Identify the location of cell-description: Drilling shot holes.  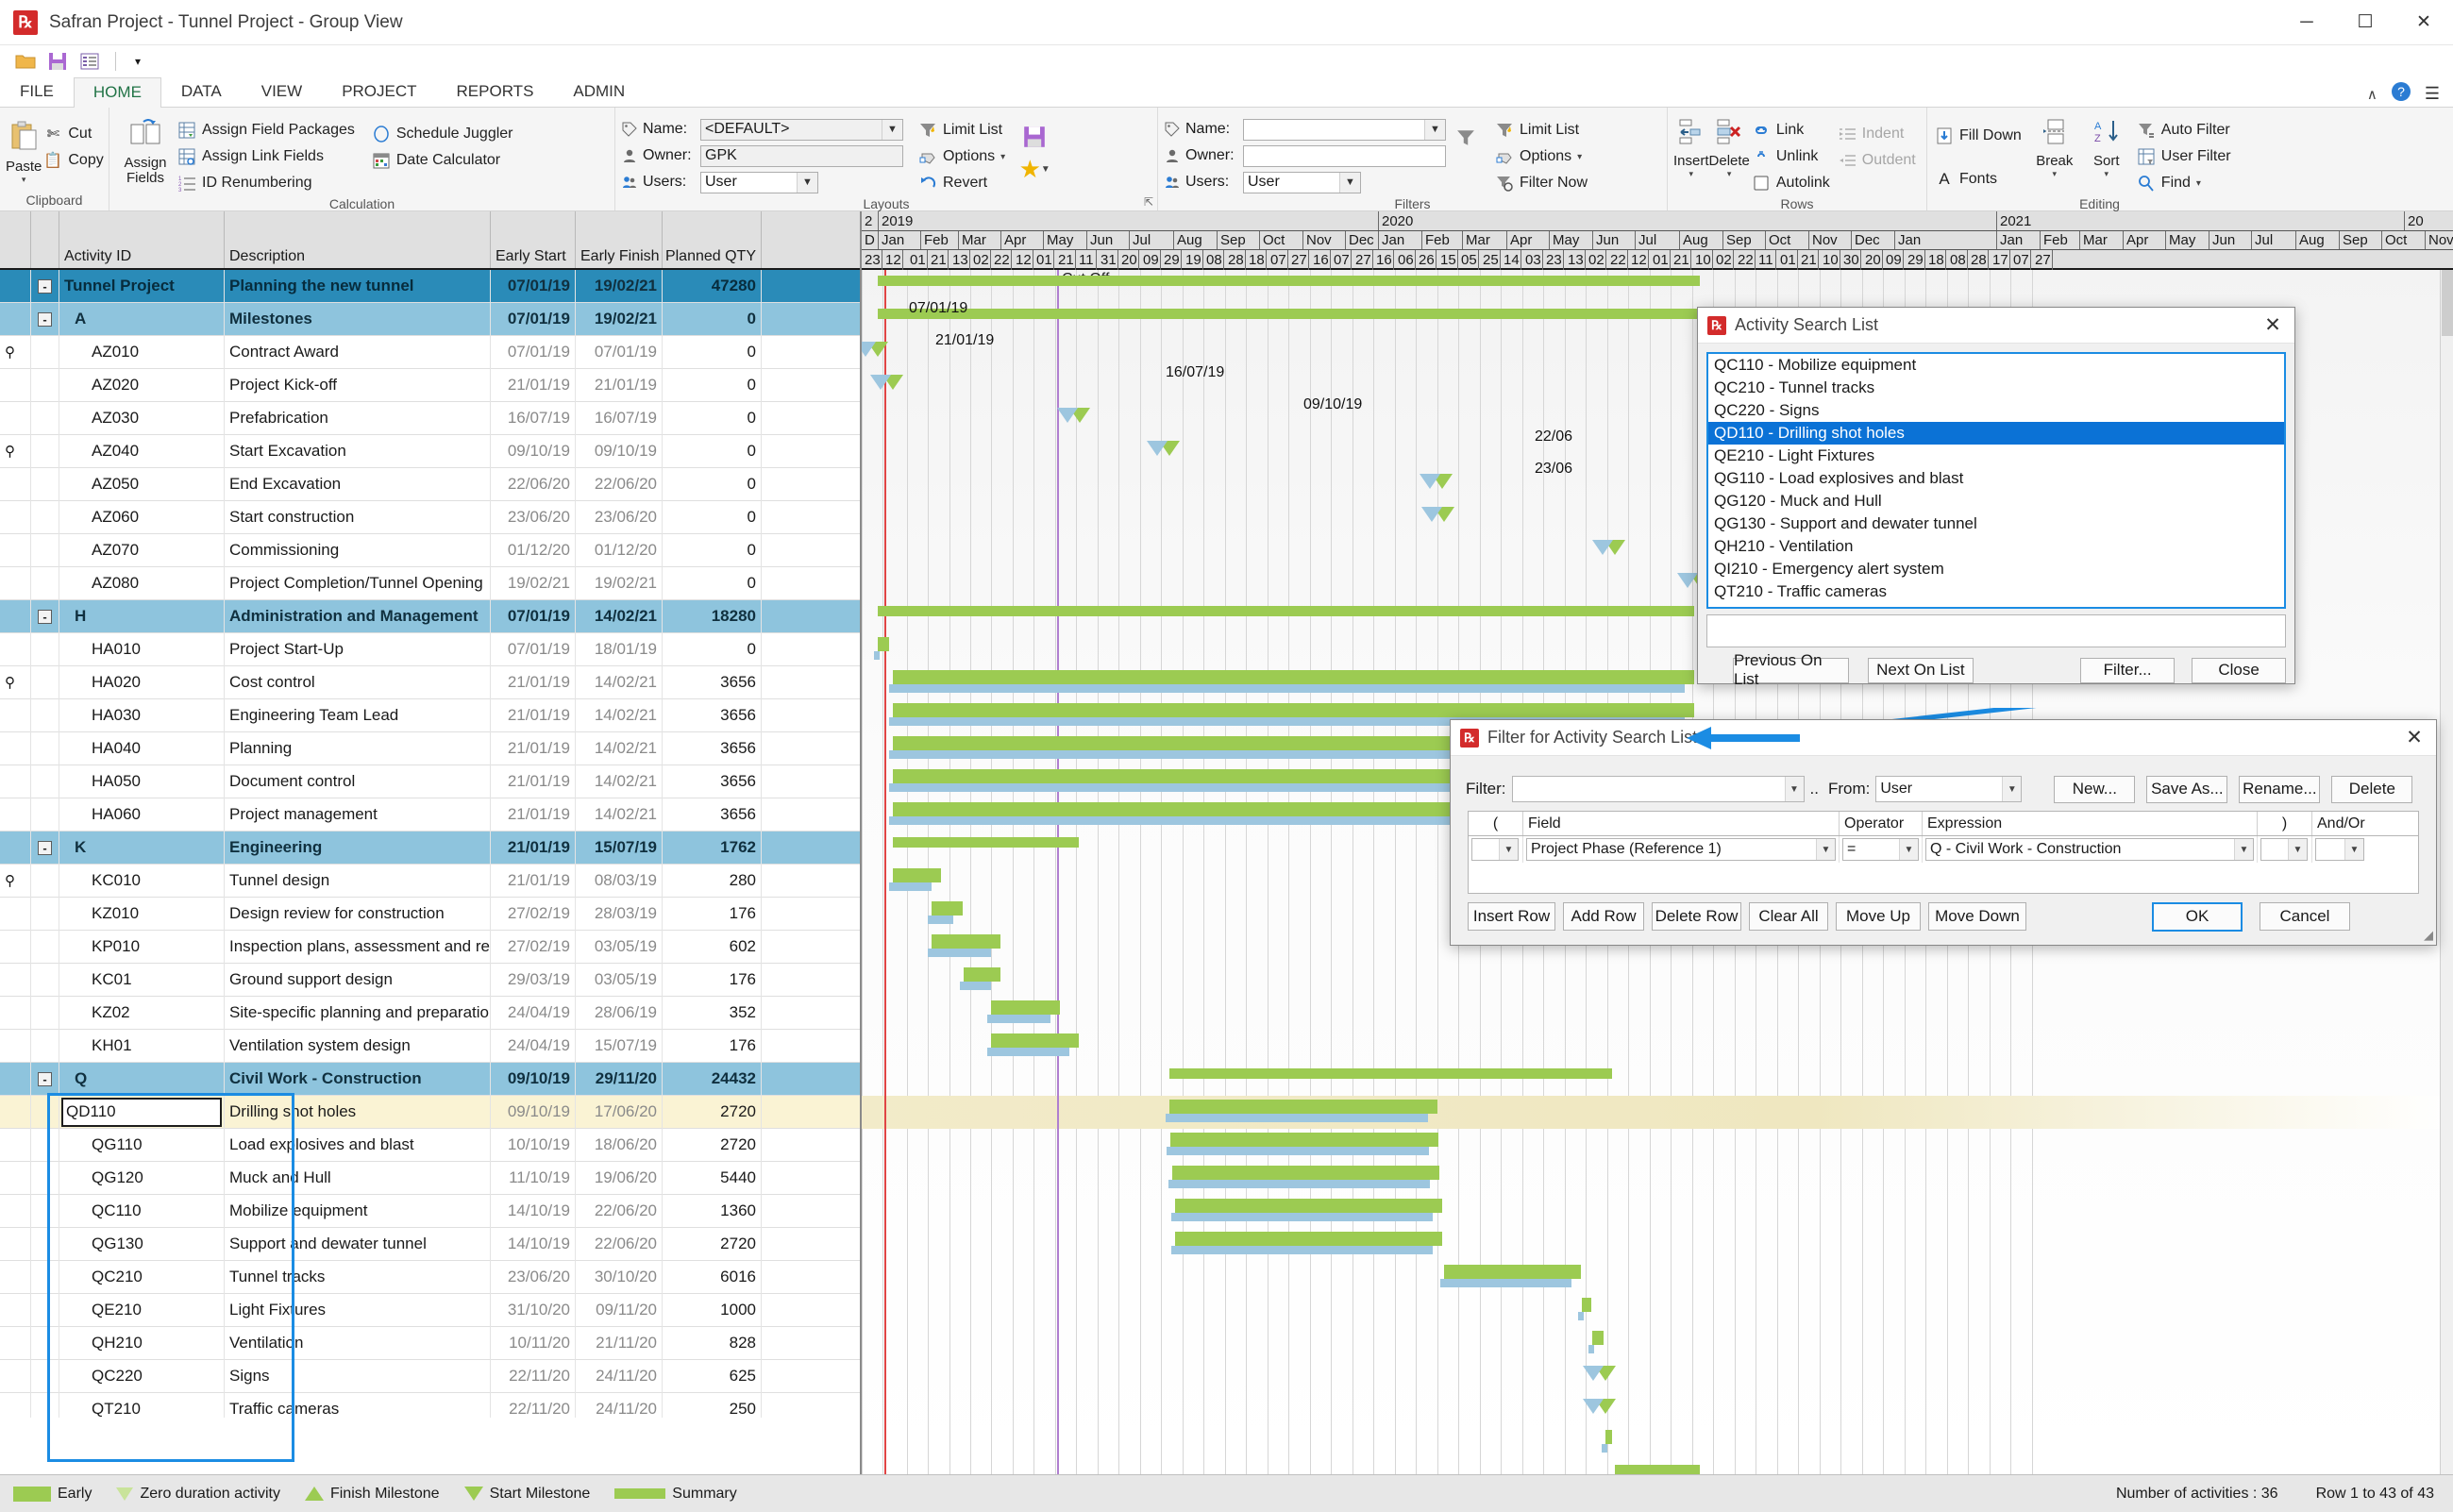
(358, 1112).